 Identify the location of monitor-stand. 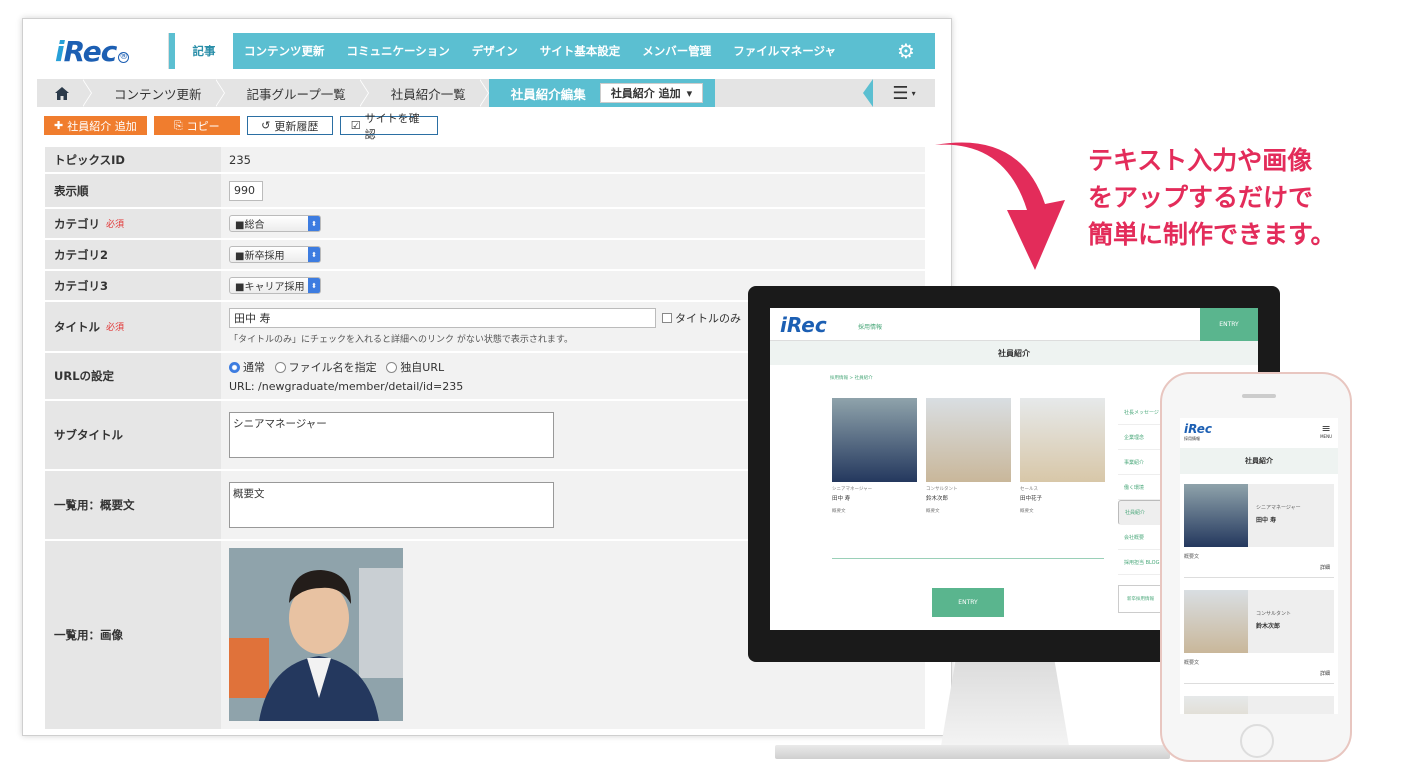
(1005, 706).